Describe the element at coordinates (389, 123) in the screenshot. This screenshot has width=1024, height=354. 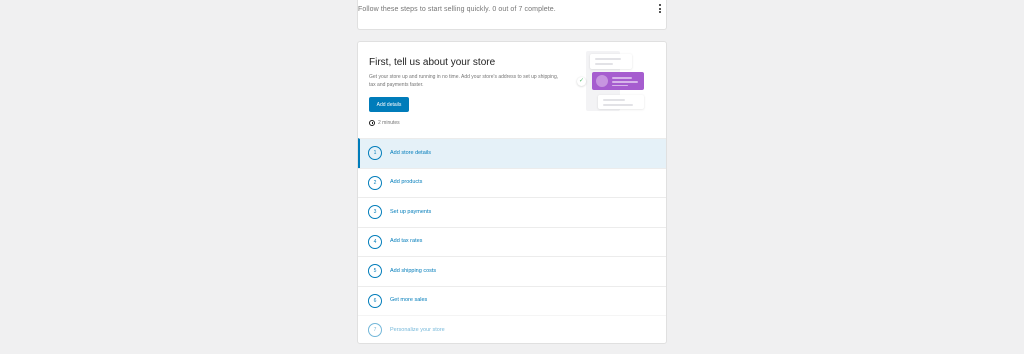
I see `time-estimate-text: 2 minutes` at that location.